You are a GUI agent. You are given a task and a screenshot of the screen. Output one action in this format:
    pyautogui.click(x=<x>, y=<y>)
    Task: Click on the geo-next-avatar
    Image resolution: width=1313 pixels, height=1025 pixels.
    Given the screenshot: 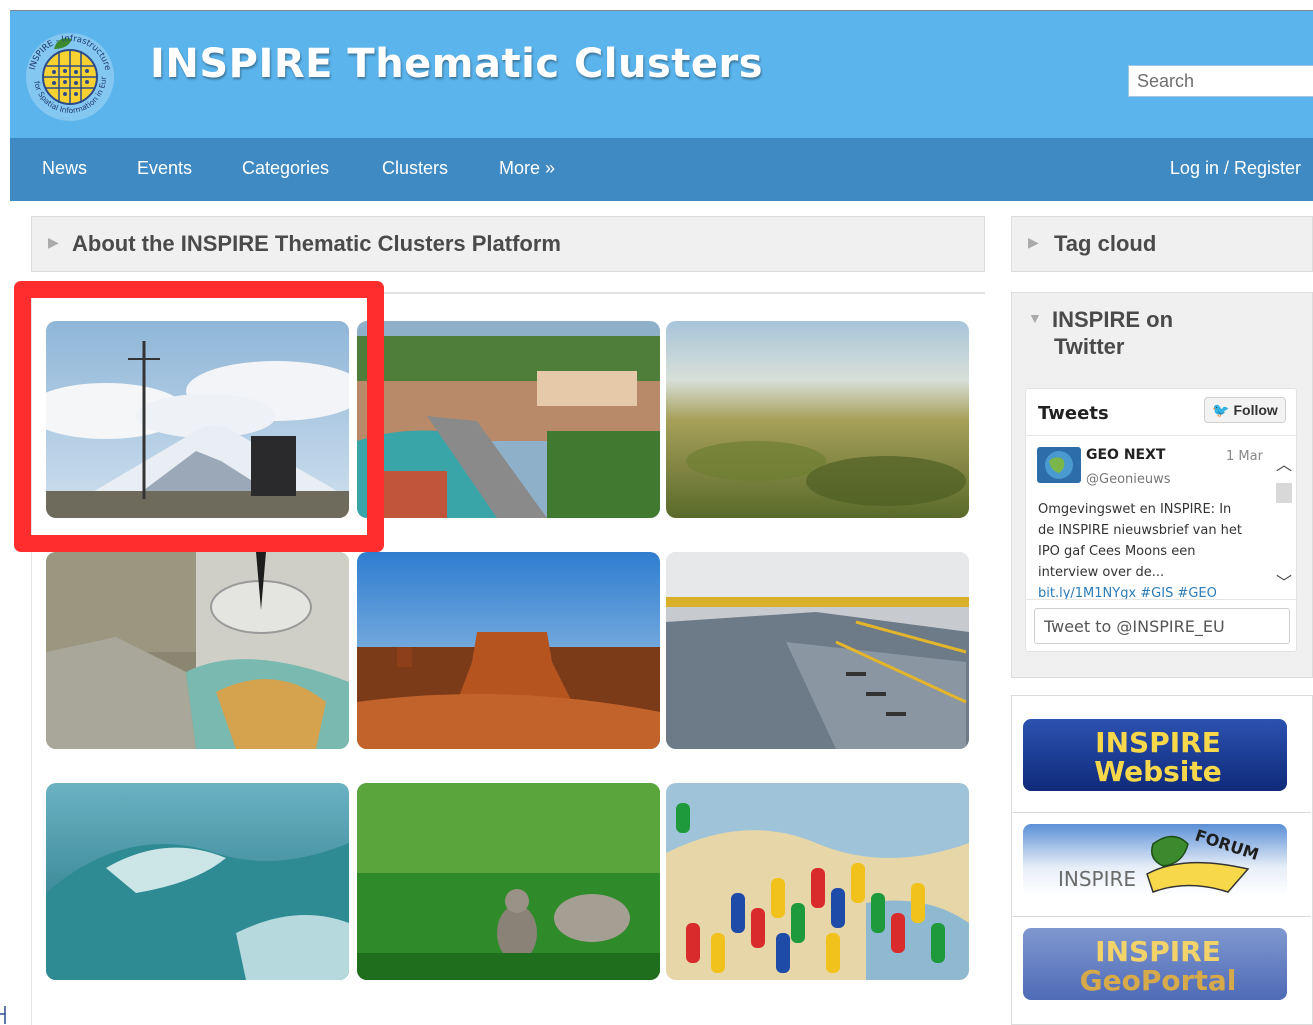 What is the action you would take?
    pyautogui.click(x=1059, y=465)
    